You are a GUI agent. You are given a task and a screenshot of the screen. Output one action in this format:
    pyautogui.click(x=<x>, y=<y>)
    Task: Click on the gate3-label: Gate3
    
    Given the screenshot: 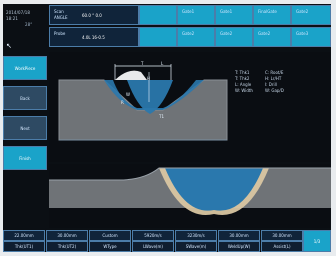 What is the action you would take?
    pyautogui.click(x=302, y=33)
    